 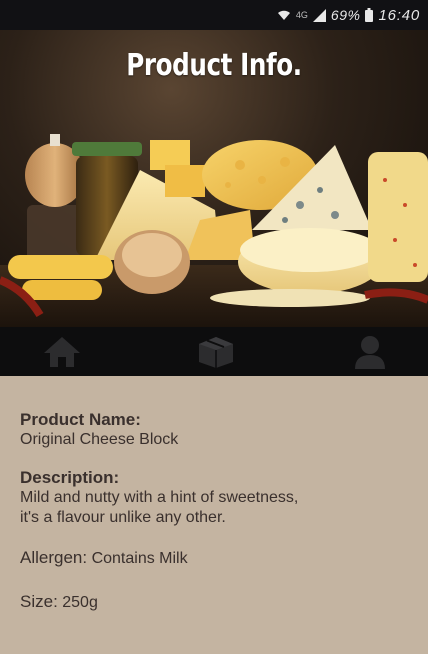 What do you see at coordinates (39, 601) in the screenshot?
I see `size-label: Size:` at bounding box center [39, 601].